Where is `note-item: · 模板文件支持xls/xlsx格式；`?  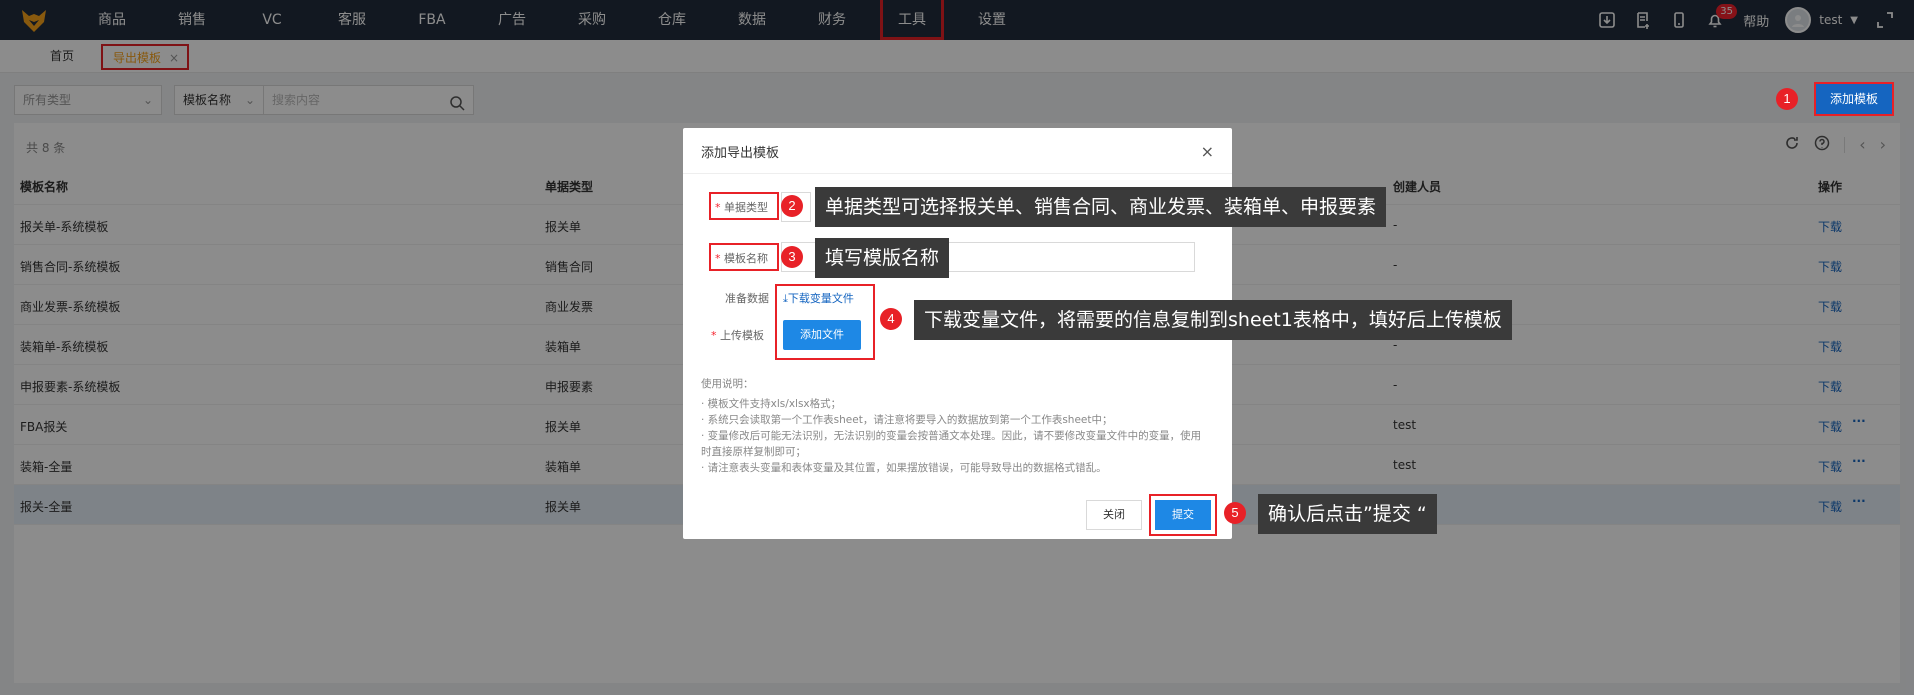
note-item: · 模板文件支持xls/xlsx格式； is located at coordinates (771, 404).